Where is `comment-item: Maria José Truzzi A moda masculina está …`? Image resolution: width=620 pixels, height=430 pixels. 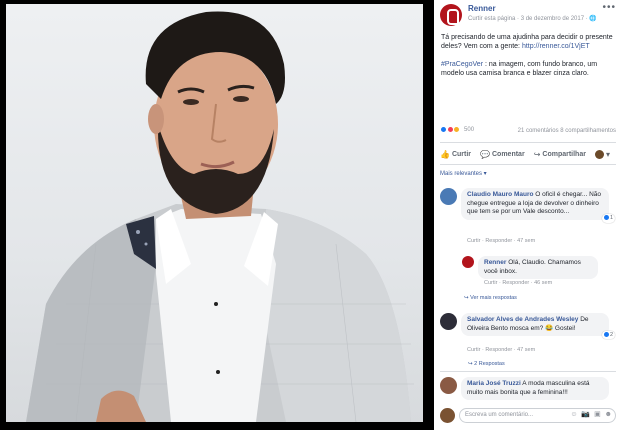
comment-item: Maria José Truzzi A moda masculina está … is located at coordinates (528, 390).